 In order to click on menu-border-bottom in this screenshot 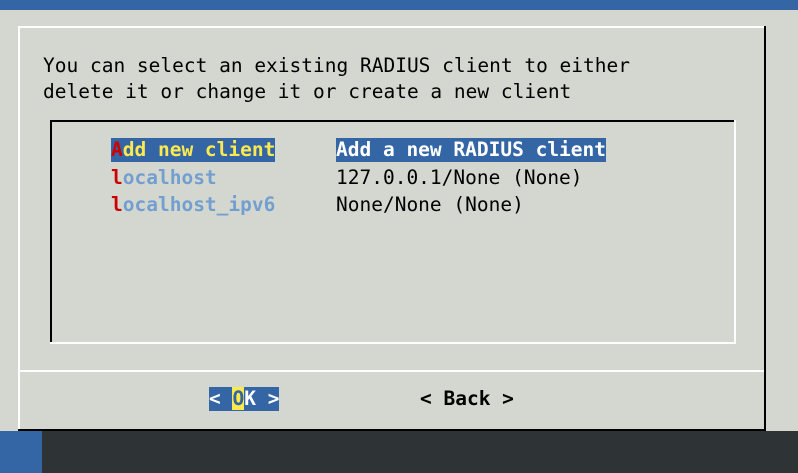, I will do `click(393, 343)`.